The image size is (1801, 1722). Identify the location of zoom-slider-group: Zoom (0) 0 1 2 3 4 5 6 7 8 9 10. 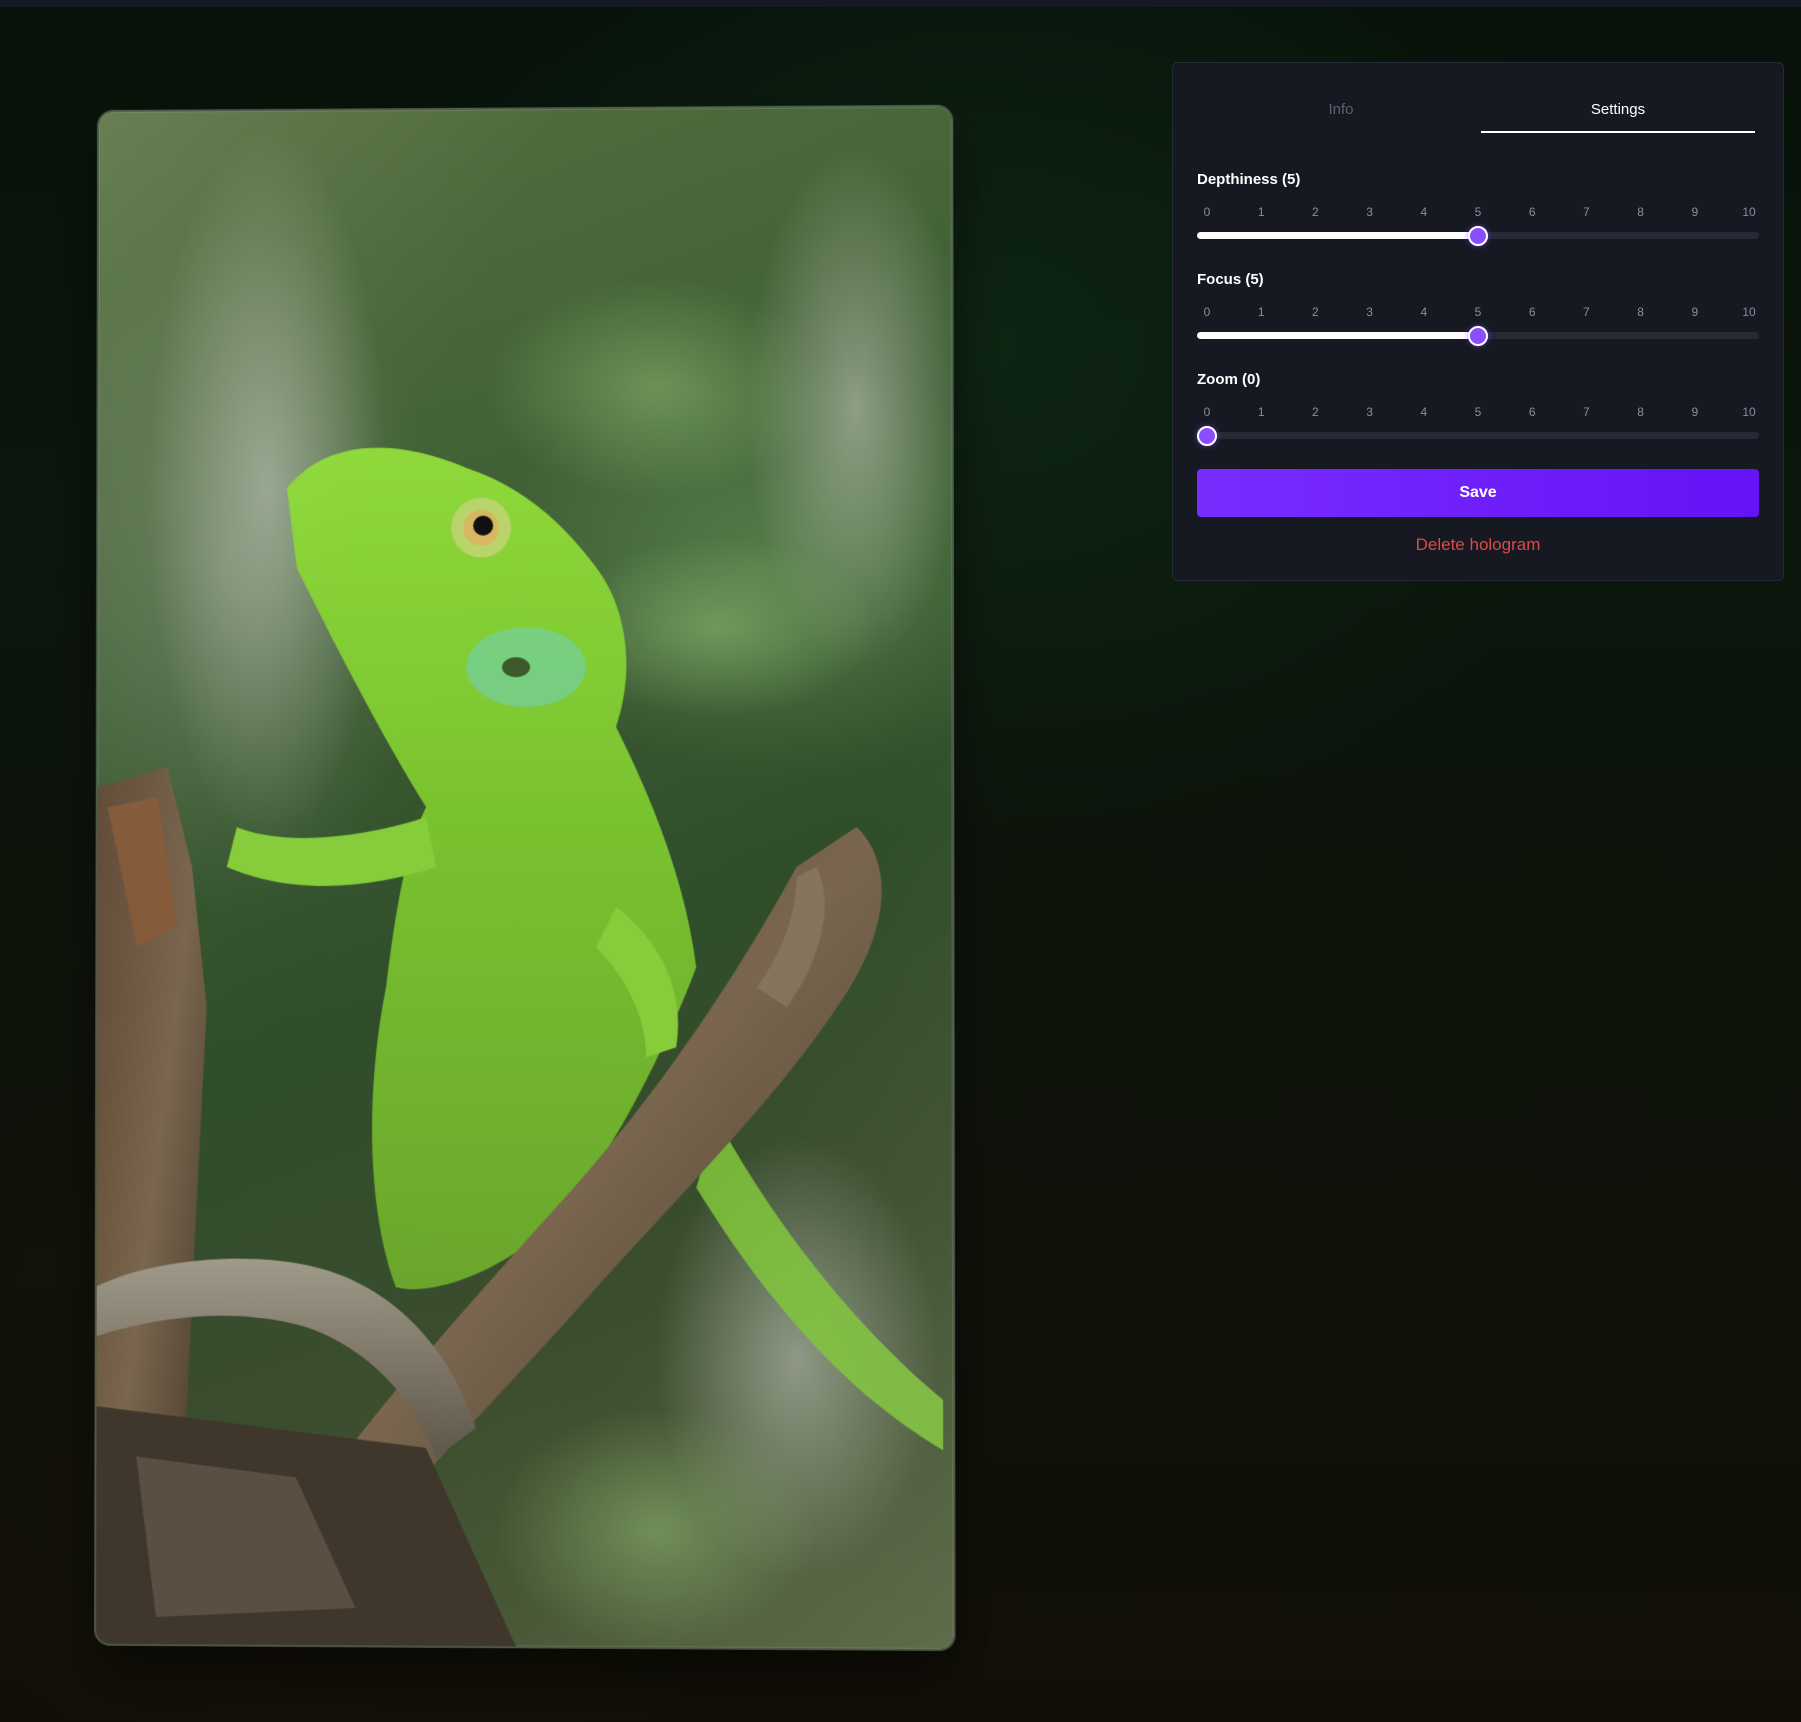
(1478, 411).